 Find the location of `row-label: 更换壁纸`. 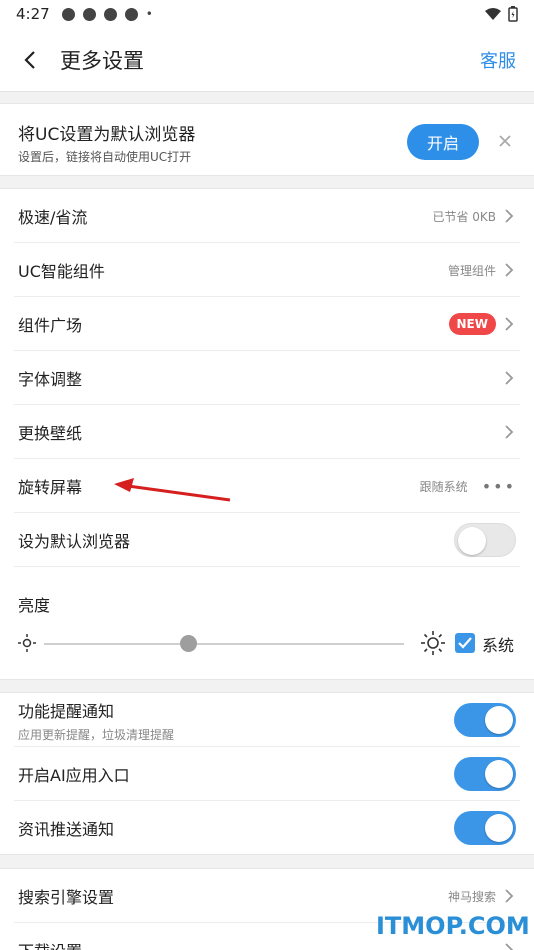

row-label: 更换壁纸 is located at coordinates (50, 433).